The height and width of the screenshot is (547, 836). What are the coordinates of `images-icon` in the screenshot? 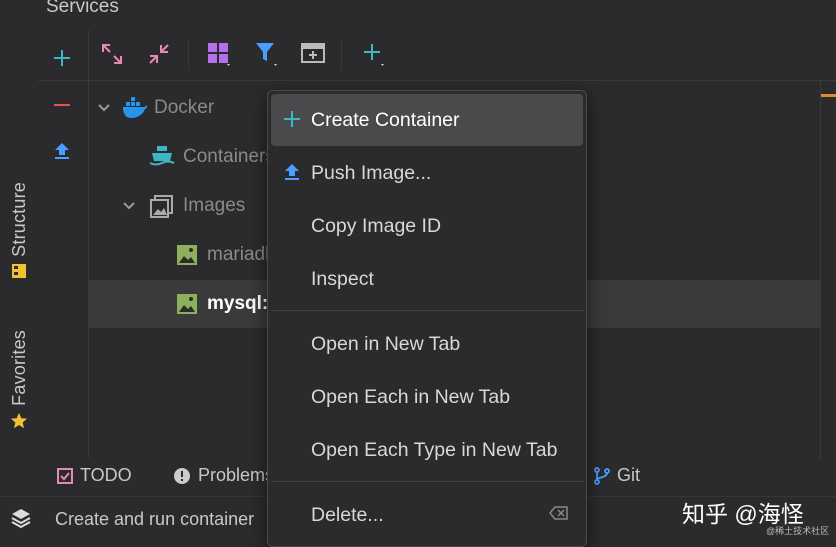 It's located at (162, 206).